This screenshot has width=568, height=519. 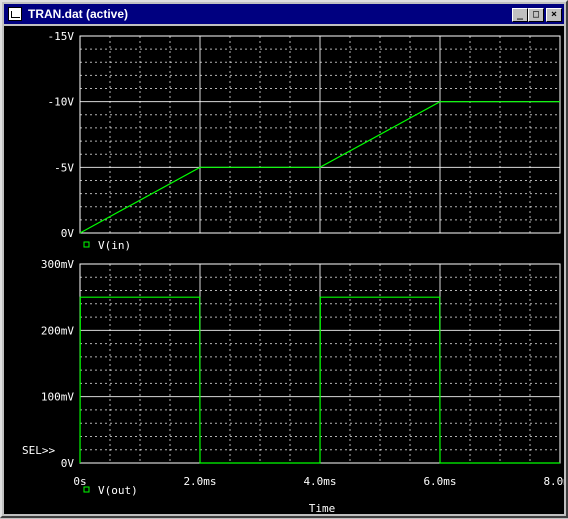 I want to click on y-tick-label: -15V, so click(x=61, y=36).